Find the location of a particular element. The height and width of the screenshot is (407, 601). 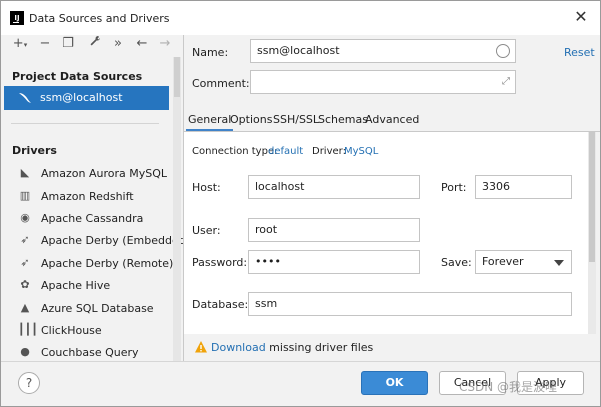

chevron-down-icon is located at coordinates (559, 263).